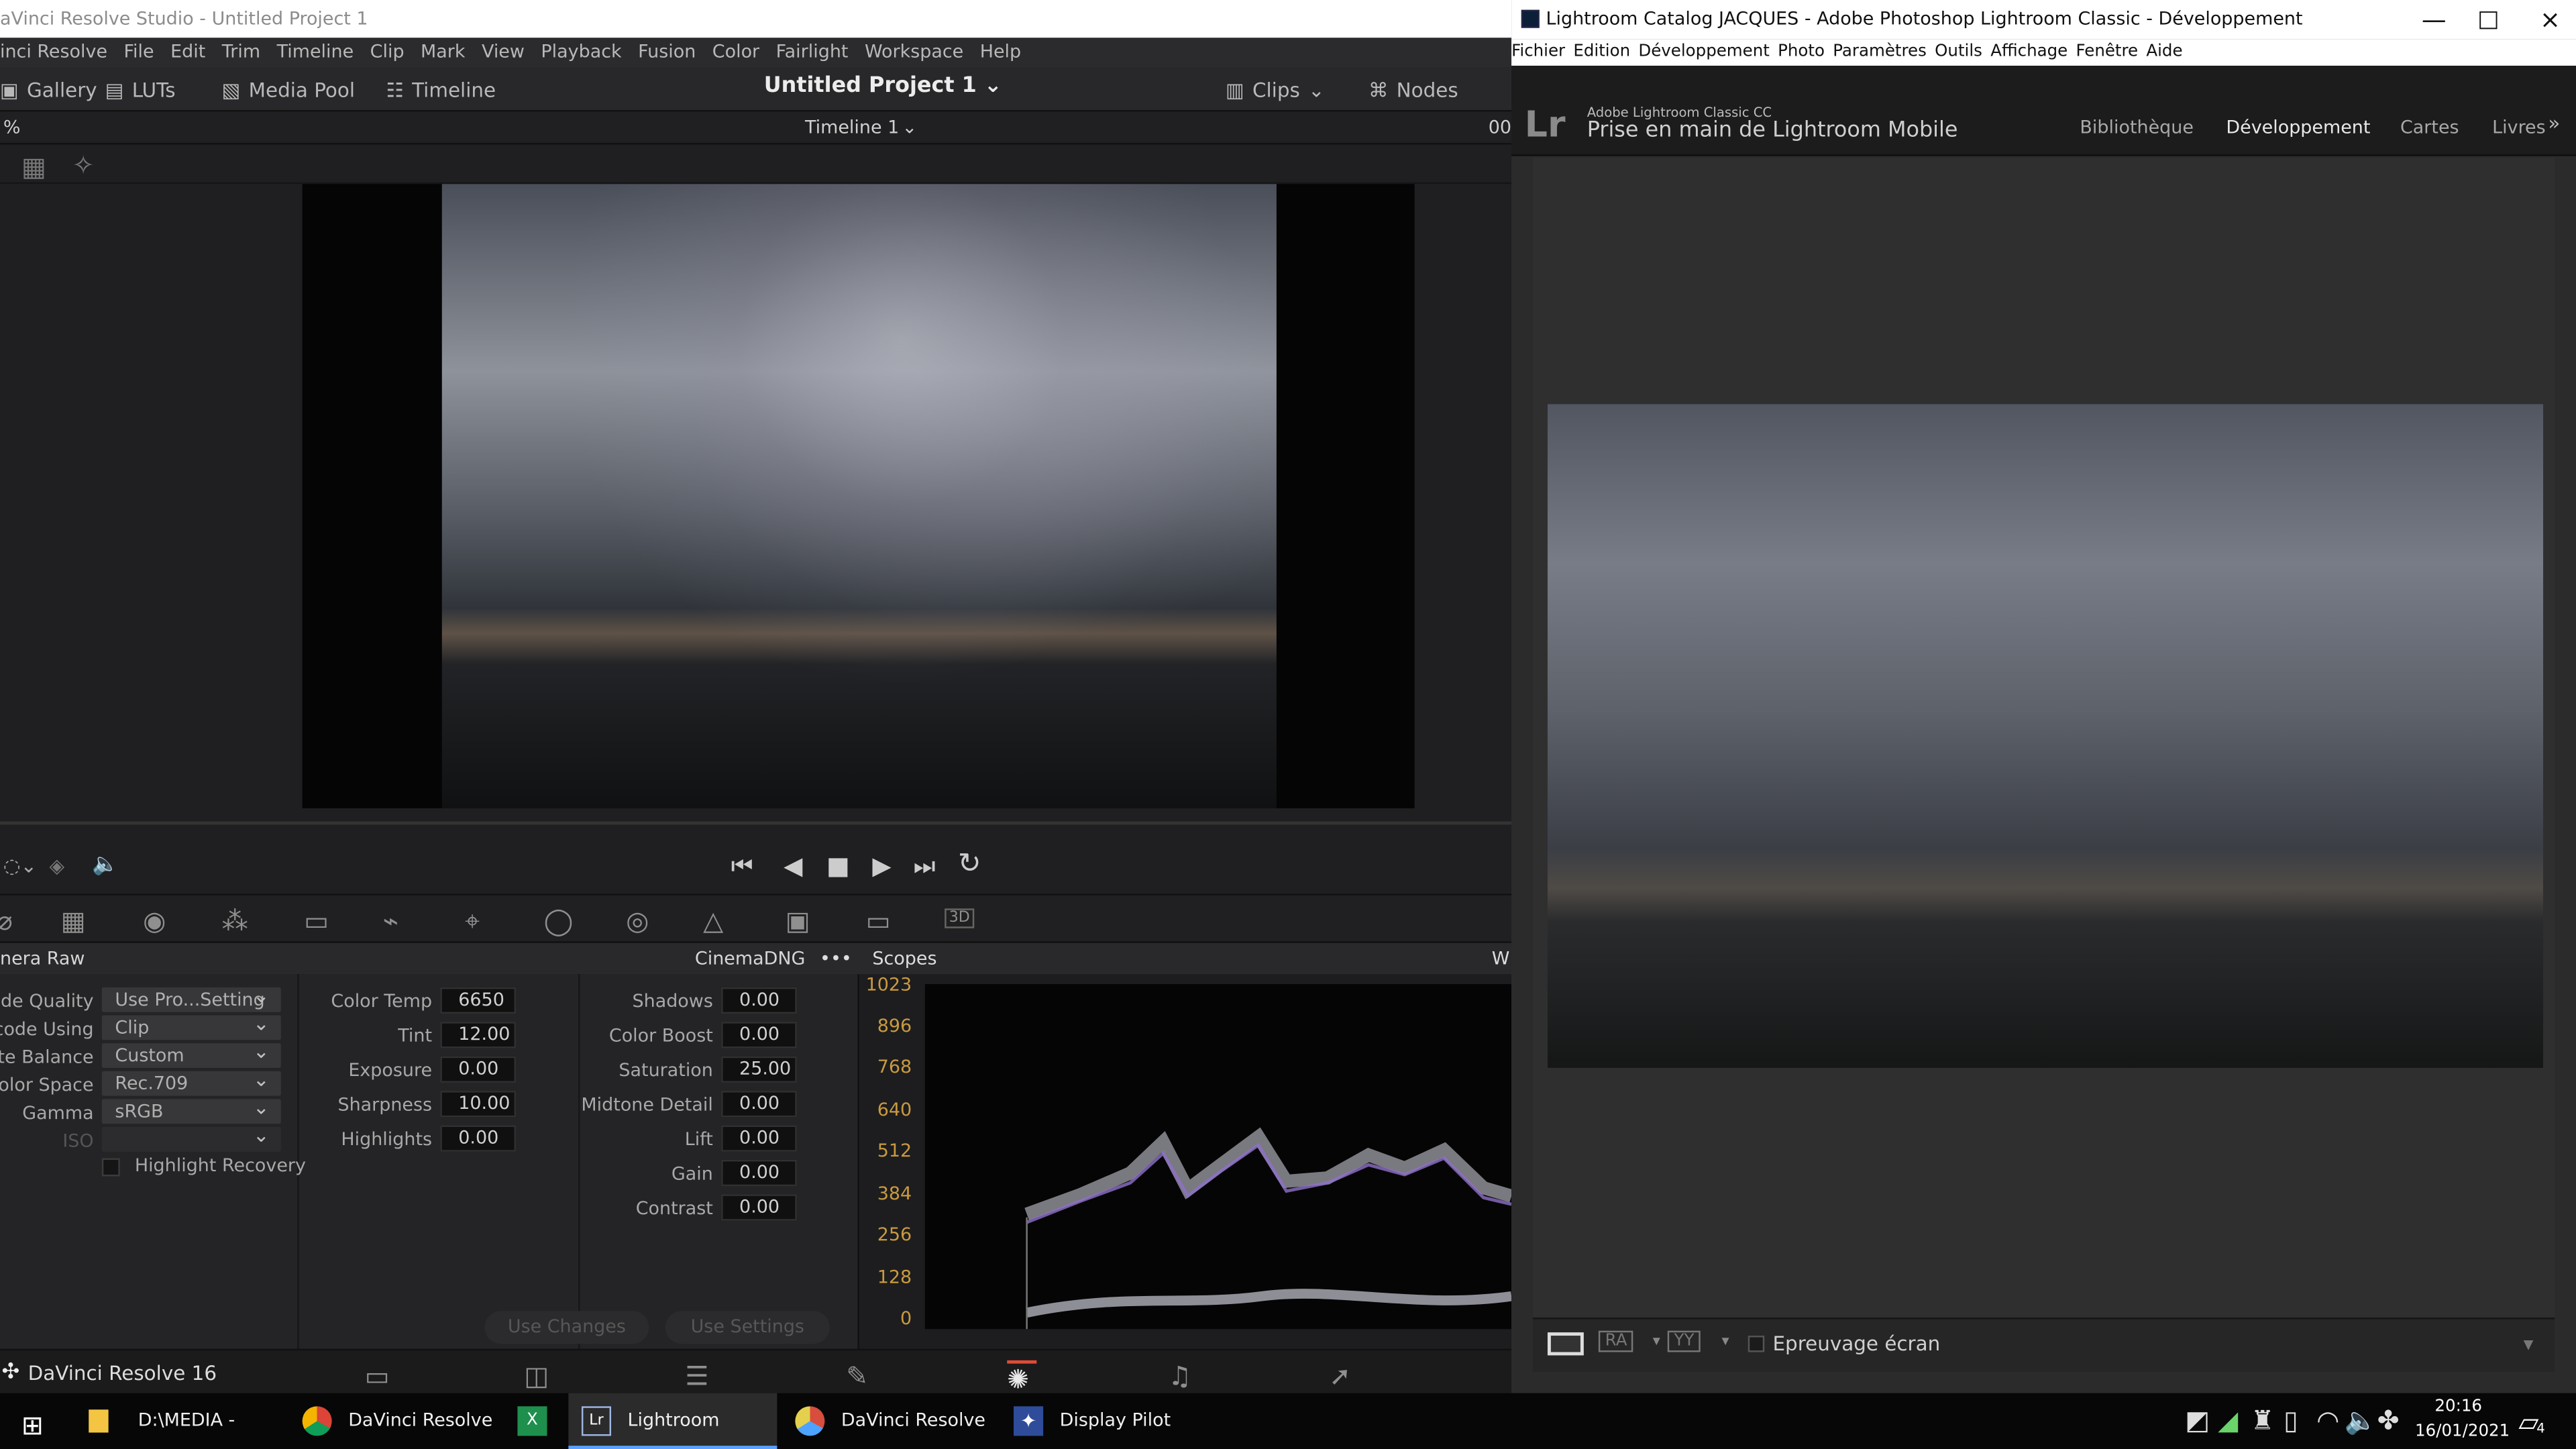  Describe the element at coordinates (2528, 1422) in the screenshot. I see `notification-icon: ▱` at that location.